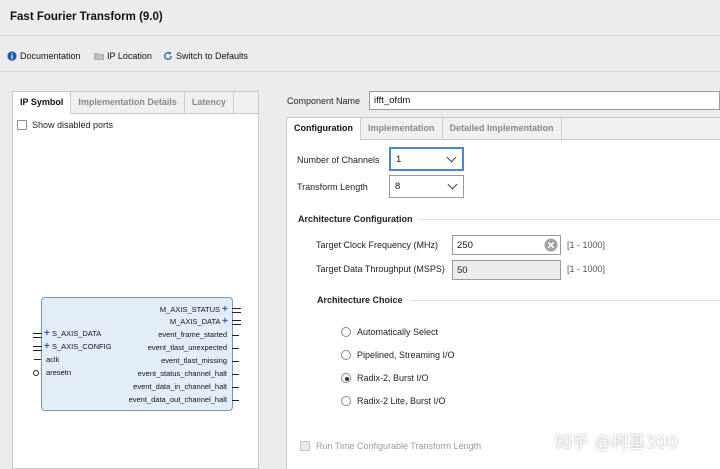 This screenshot has width=720, height=469. I want to click on arch-config-title: Architecture Configuration, so click(355, 219).